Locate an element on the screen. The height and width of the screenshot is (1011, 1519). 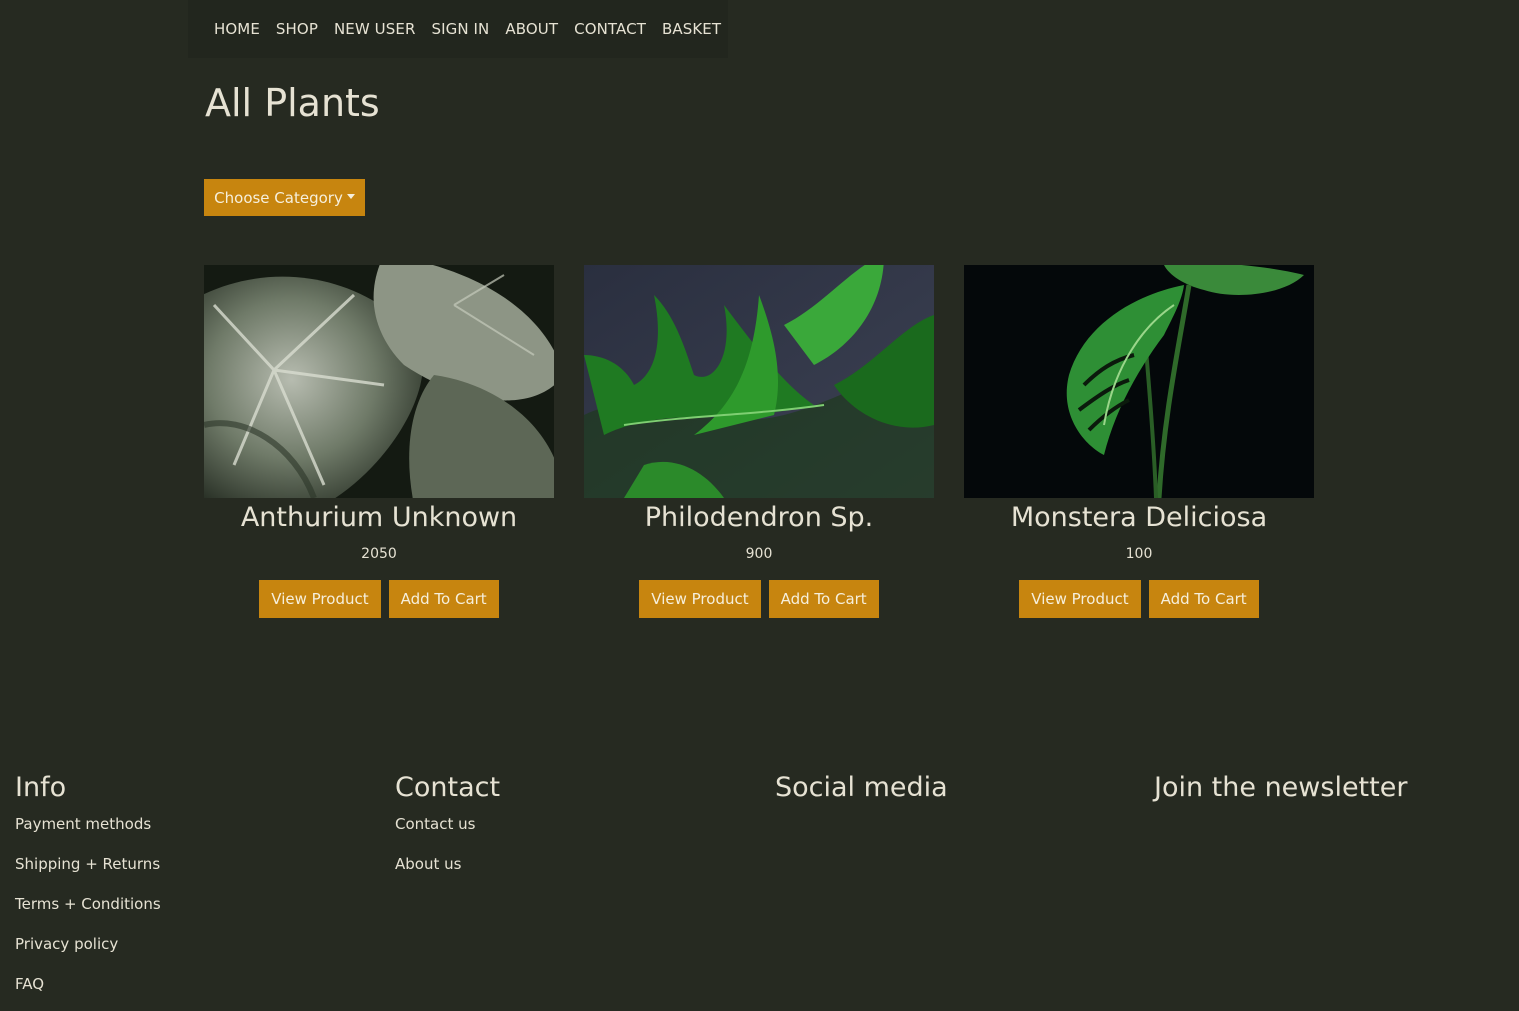
footer-contact-column: Contact Contact us About us is located at coordinates (575, 827).